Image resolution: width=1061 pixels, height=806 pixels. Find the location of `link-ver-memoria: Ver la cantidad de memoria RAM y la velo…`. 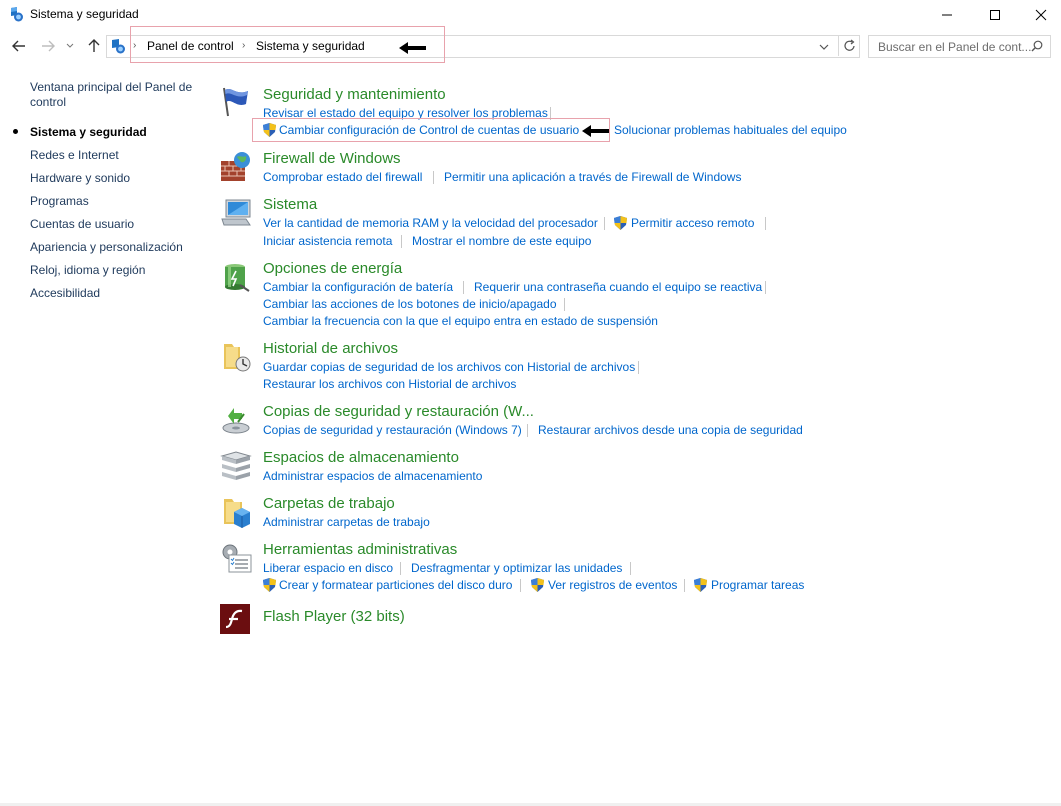

link-ver-memoria: Ver la cantidad de memoria RAM y la velo… is located at coordinates (430, 223).